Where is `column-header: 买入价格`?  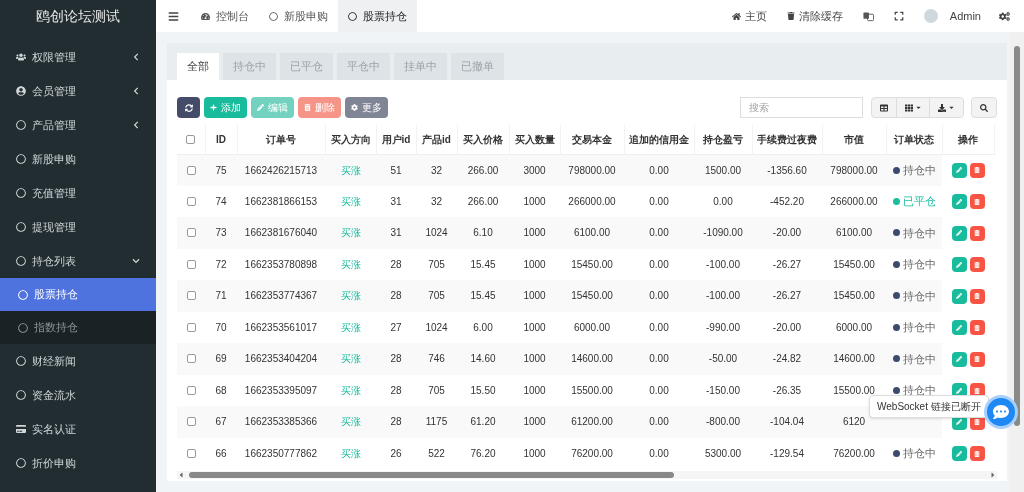
column-header: 买入价格 is located at coordinates (483, 139).